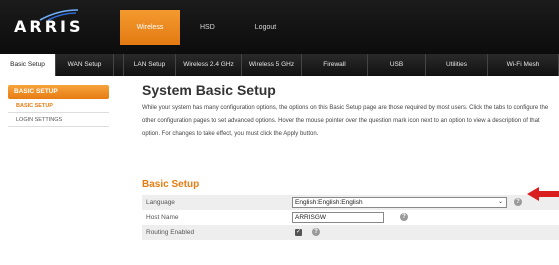 This screenshot has width=559, height=265. I want to click on top-nav-hsd: HSD, so click(207, 27).